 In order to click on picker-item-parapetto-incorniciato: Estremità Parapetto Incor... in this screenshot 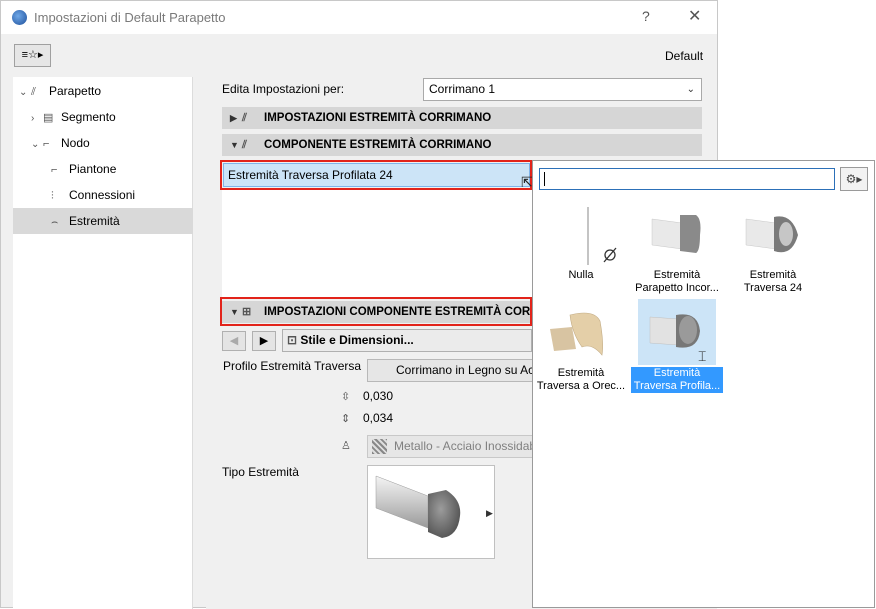, I will do `click(677, 250)`.